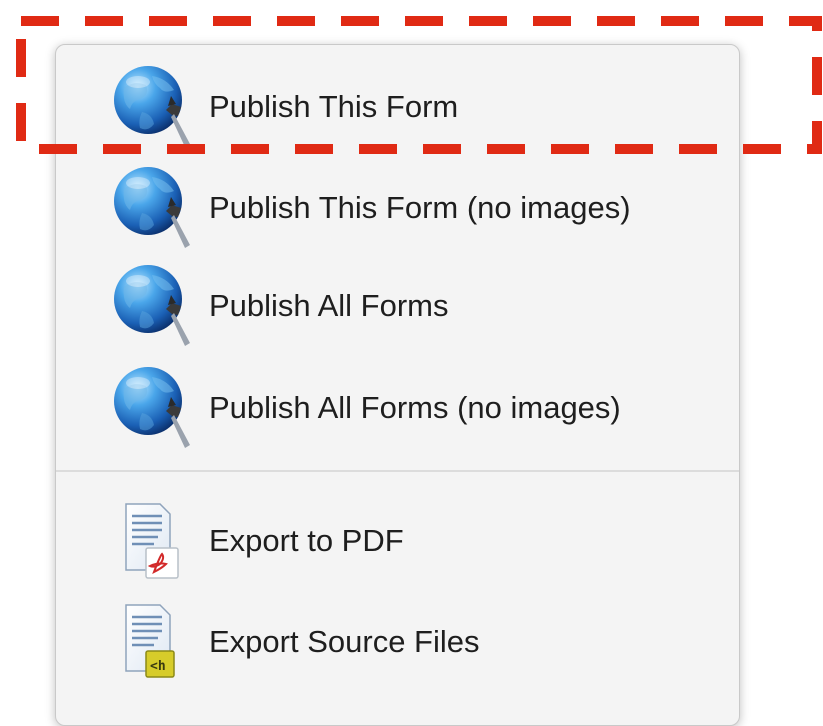  I want to click on menu-item-export-source-files: <h Export Source Files, so click(397, 642).